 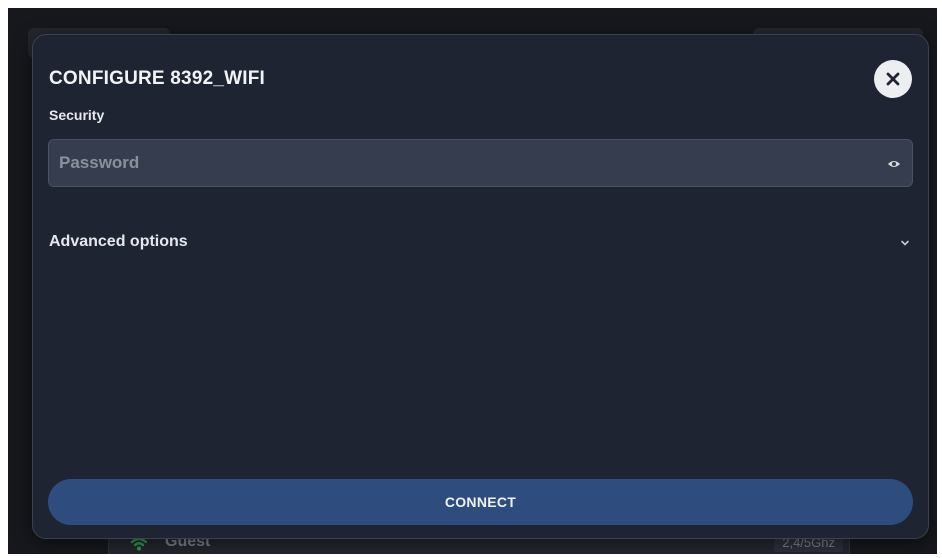 I want to click on dialog-title: CONFIGURE 8392_WIFI, so click(x=157, y=78).